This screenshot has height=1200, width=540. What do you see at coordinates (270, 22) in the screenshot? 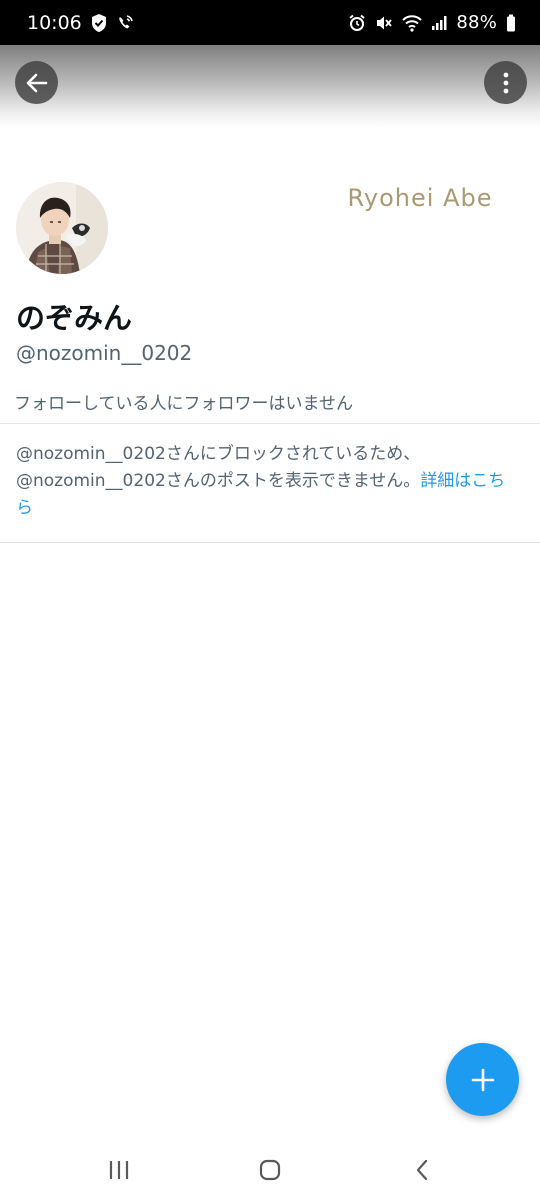
I see `status-bar: 10:06 88%` at bounding box center [270, 22].